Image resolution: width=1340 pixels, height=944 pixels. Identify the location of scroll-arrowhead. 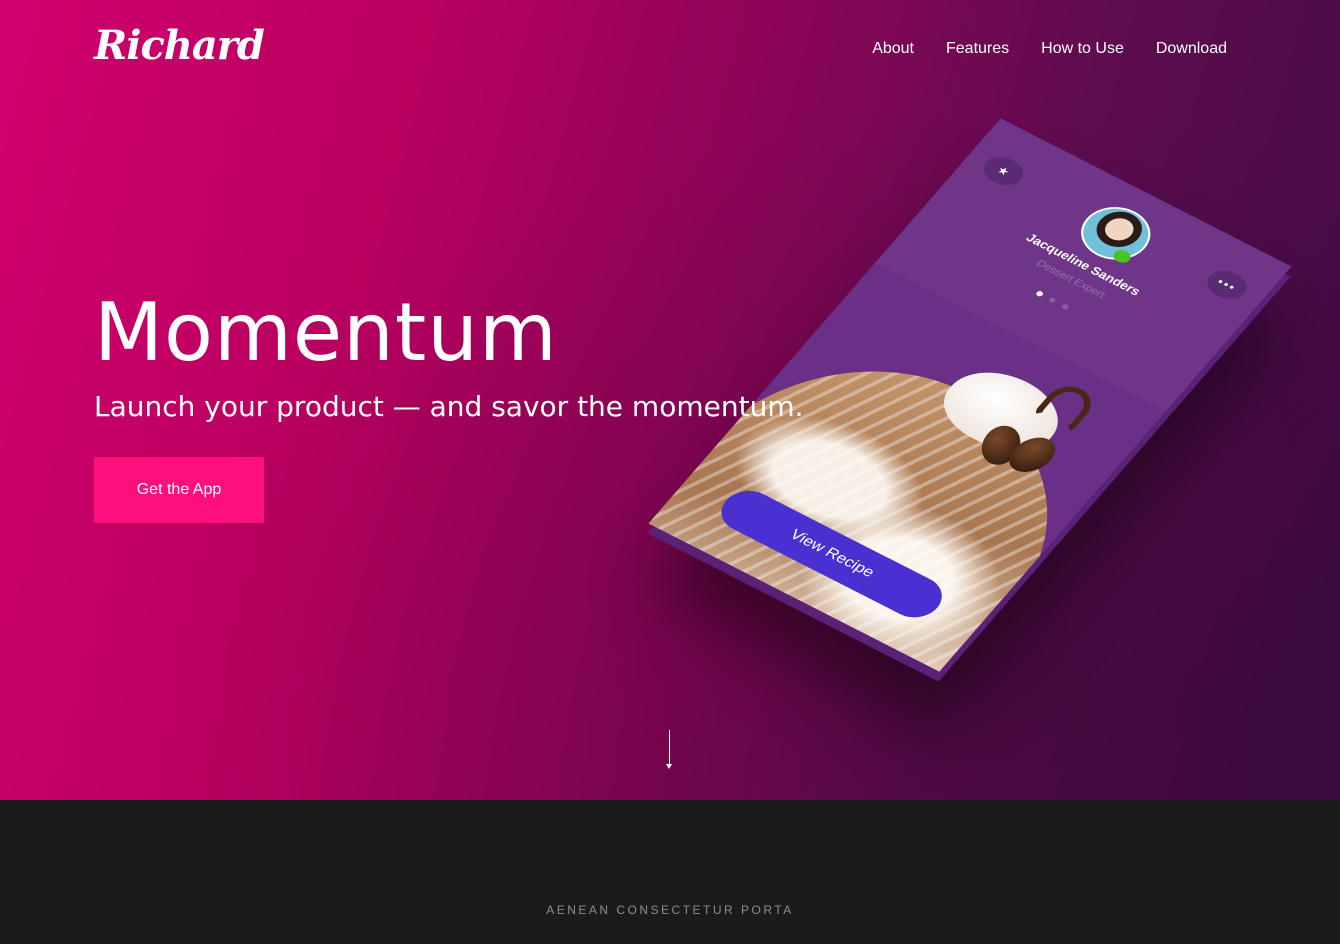
(669, 766).